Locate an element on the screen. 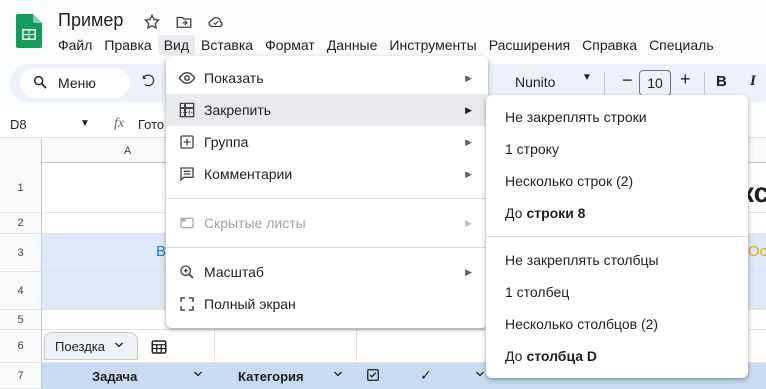 This screenshot has width=766, height=389. search-label: Меню is located at coordinates (77, 83).